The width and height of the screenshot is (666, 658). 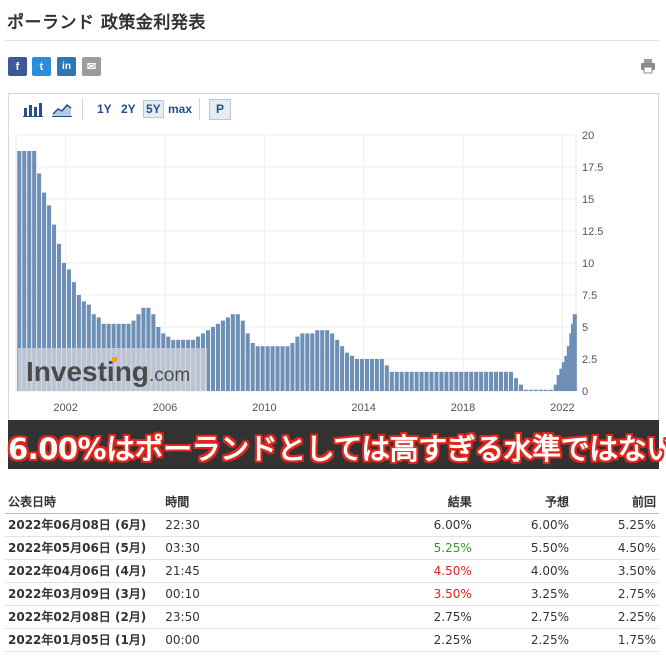 I want to click on watermark-brand: Investing, so click(x=87, y=371).